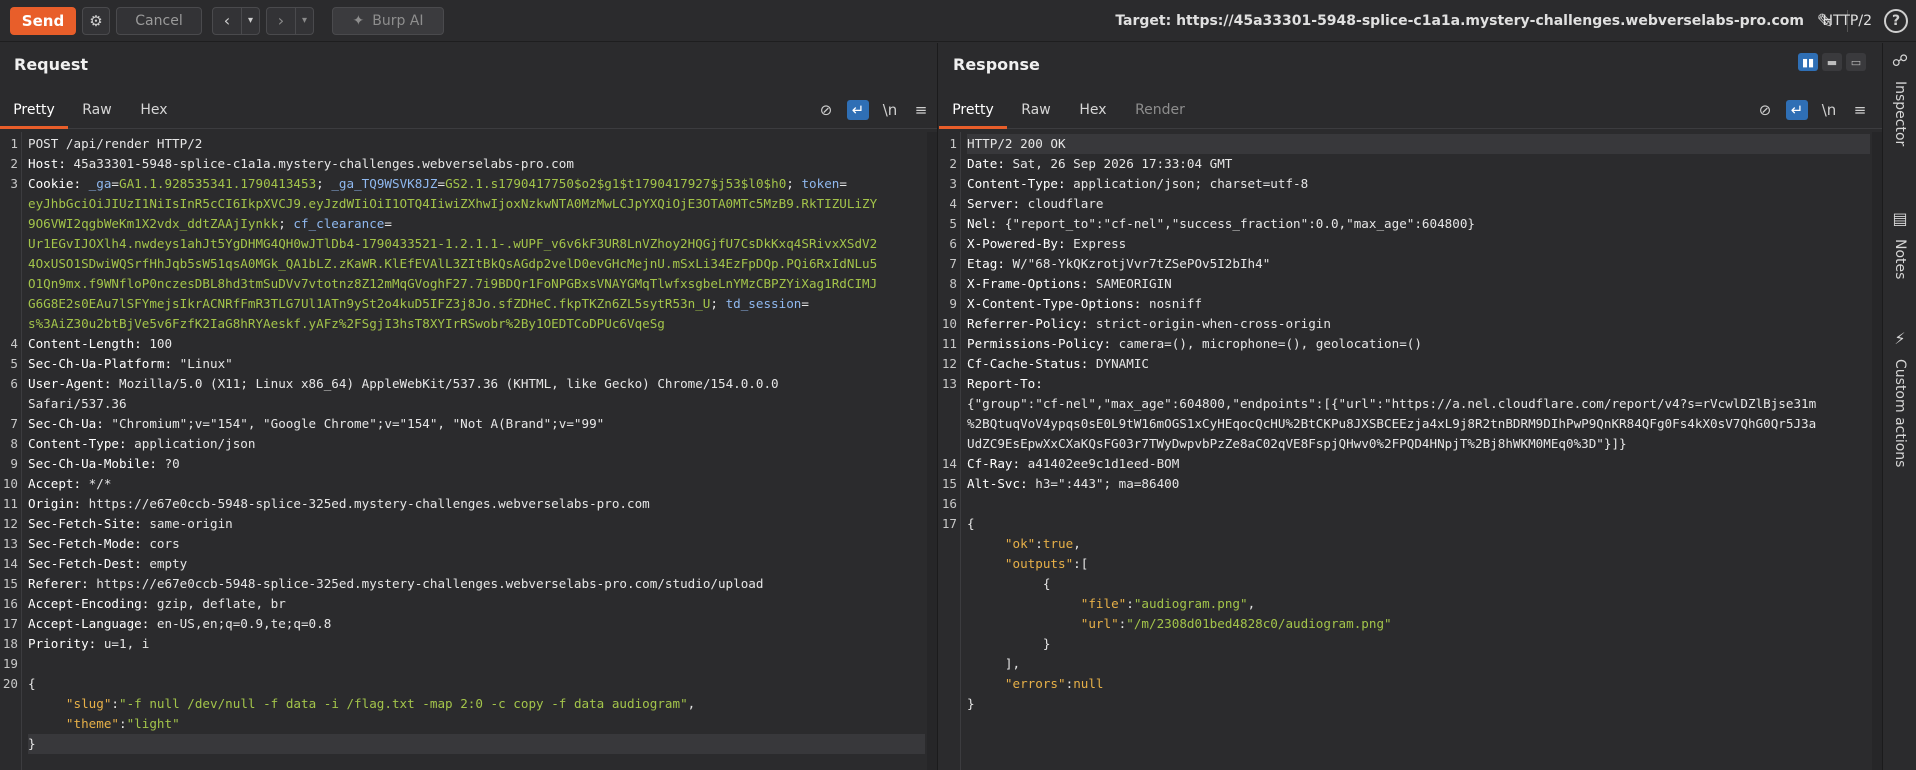 The height and width of the screenshot is (770, 1916). I want to click on line-number: 6, so click(953, 243).